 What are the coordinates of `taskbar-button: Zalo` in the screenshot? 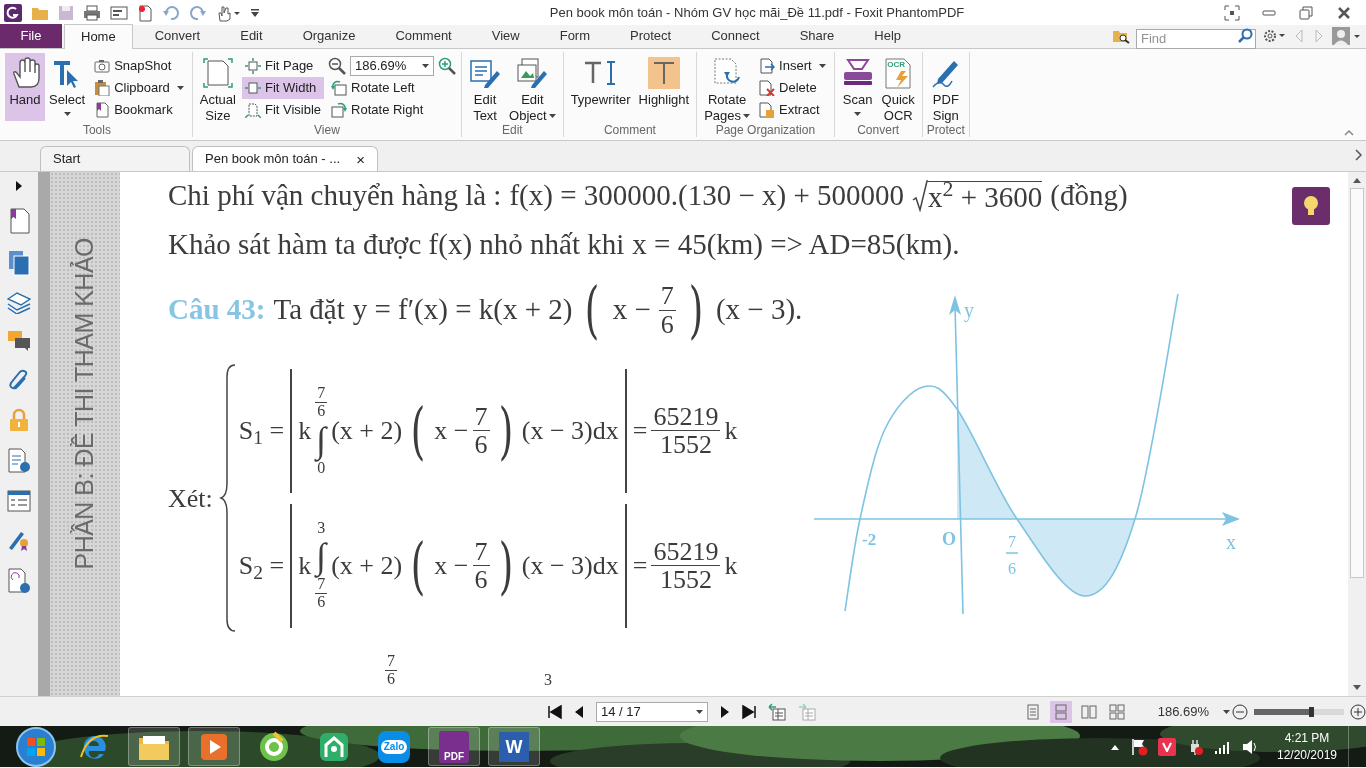 It's located at (394, 746).